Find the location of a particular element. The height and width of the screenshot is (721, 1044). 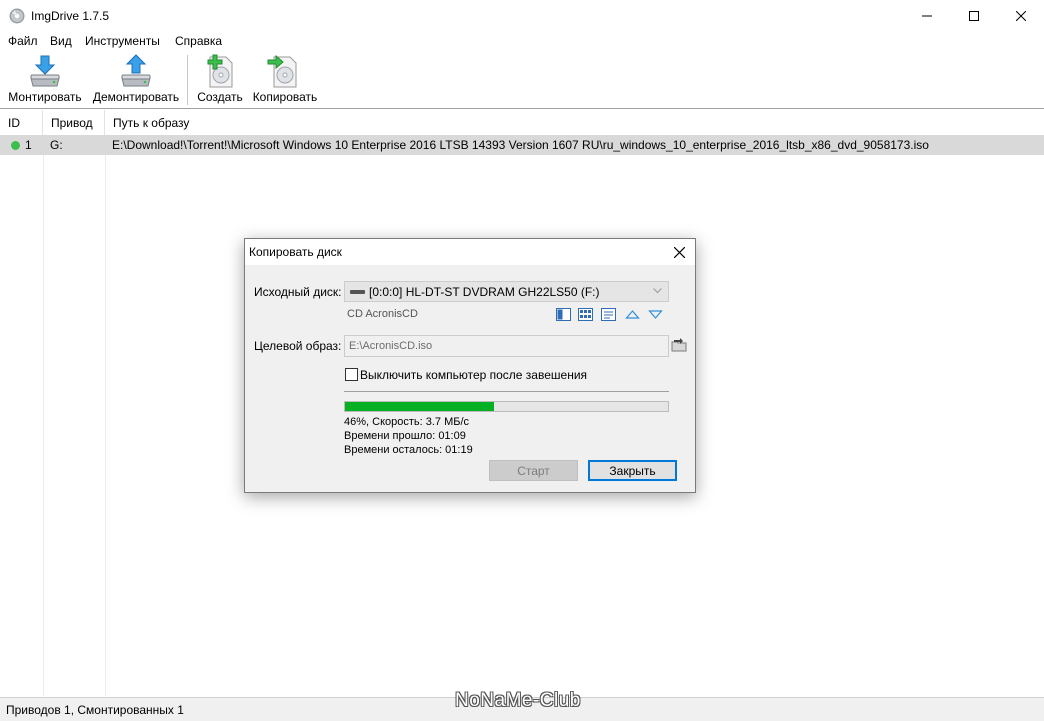

mount-label: Монтировать is located at coordinates (45, 97).